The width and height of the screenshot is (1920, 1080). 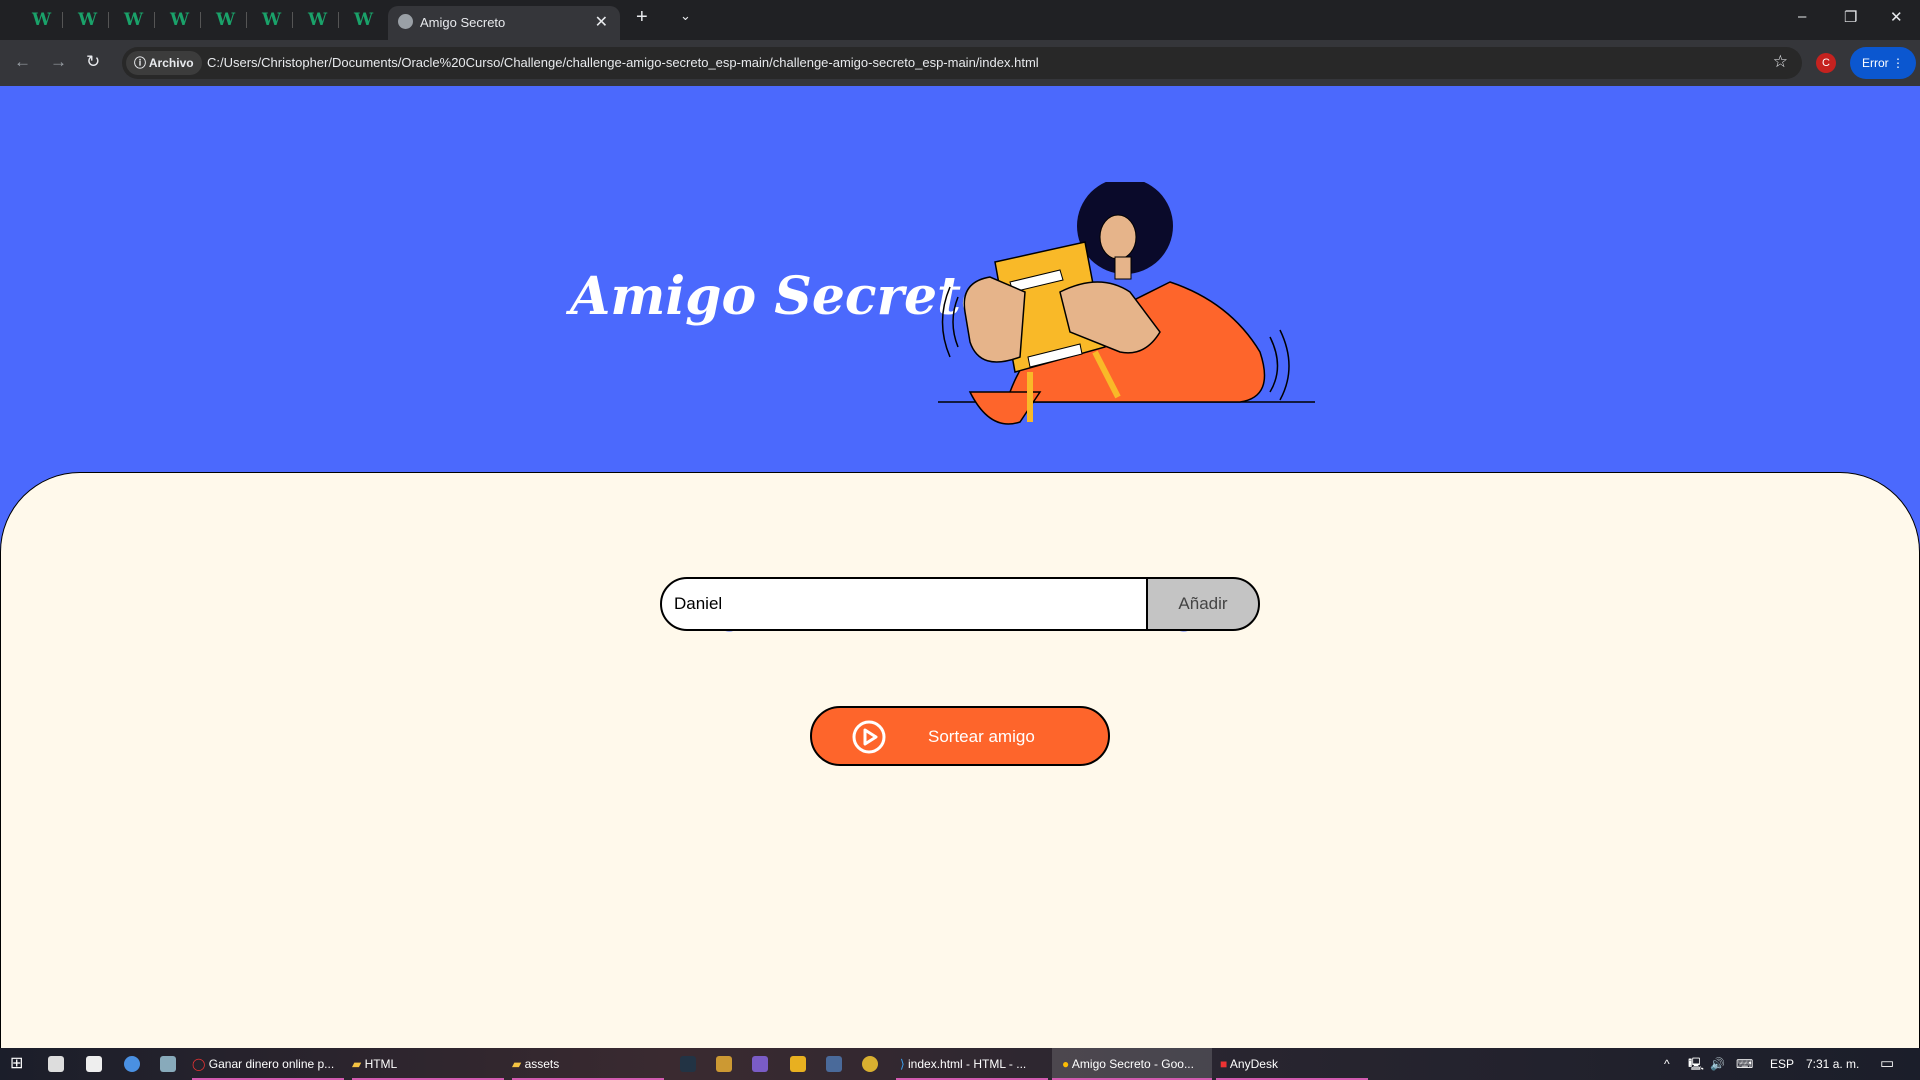 I want to click on new-tab-button: +, so click(x=642, y=17).